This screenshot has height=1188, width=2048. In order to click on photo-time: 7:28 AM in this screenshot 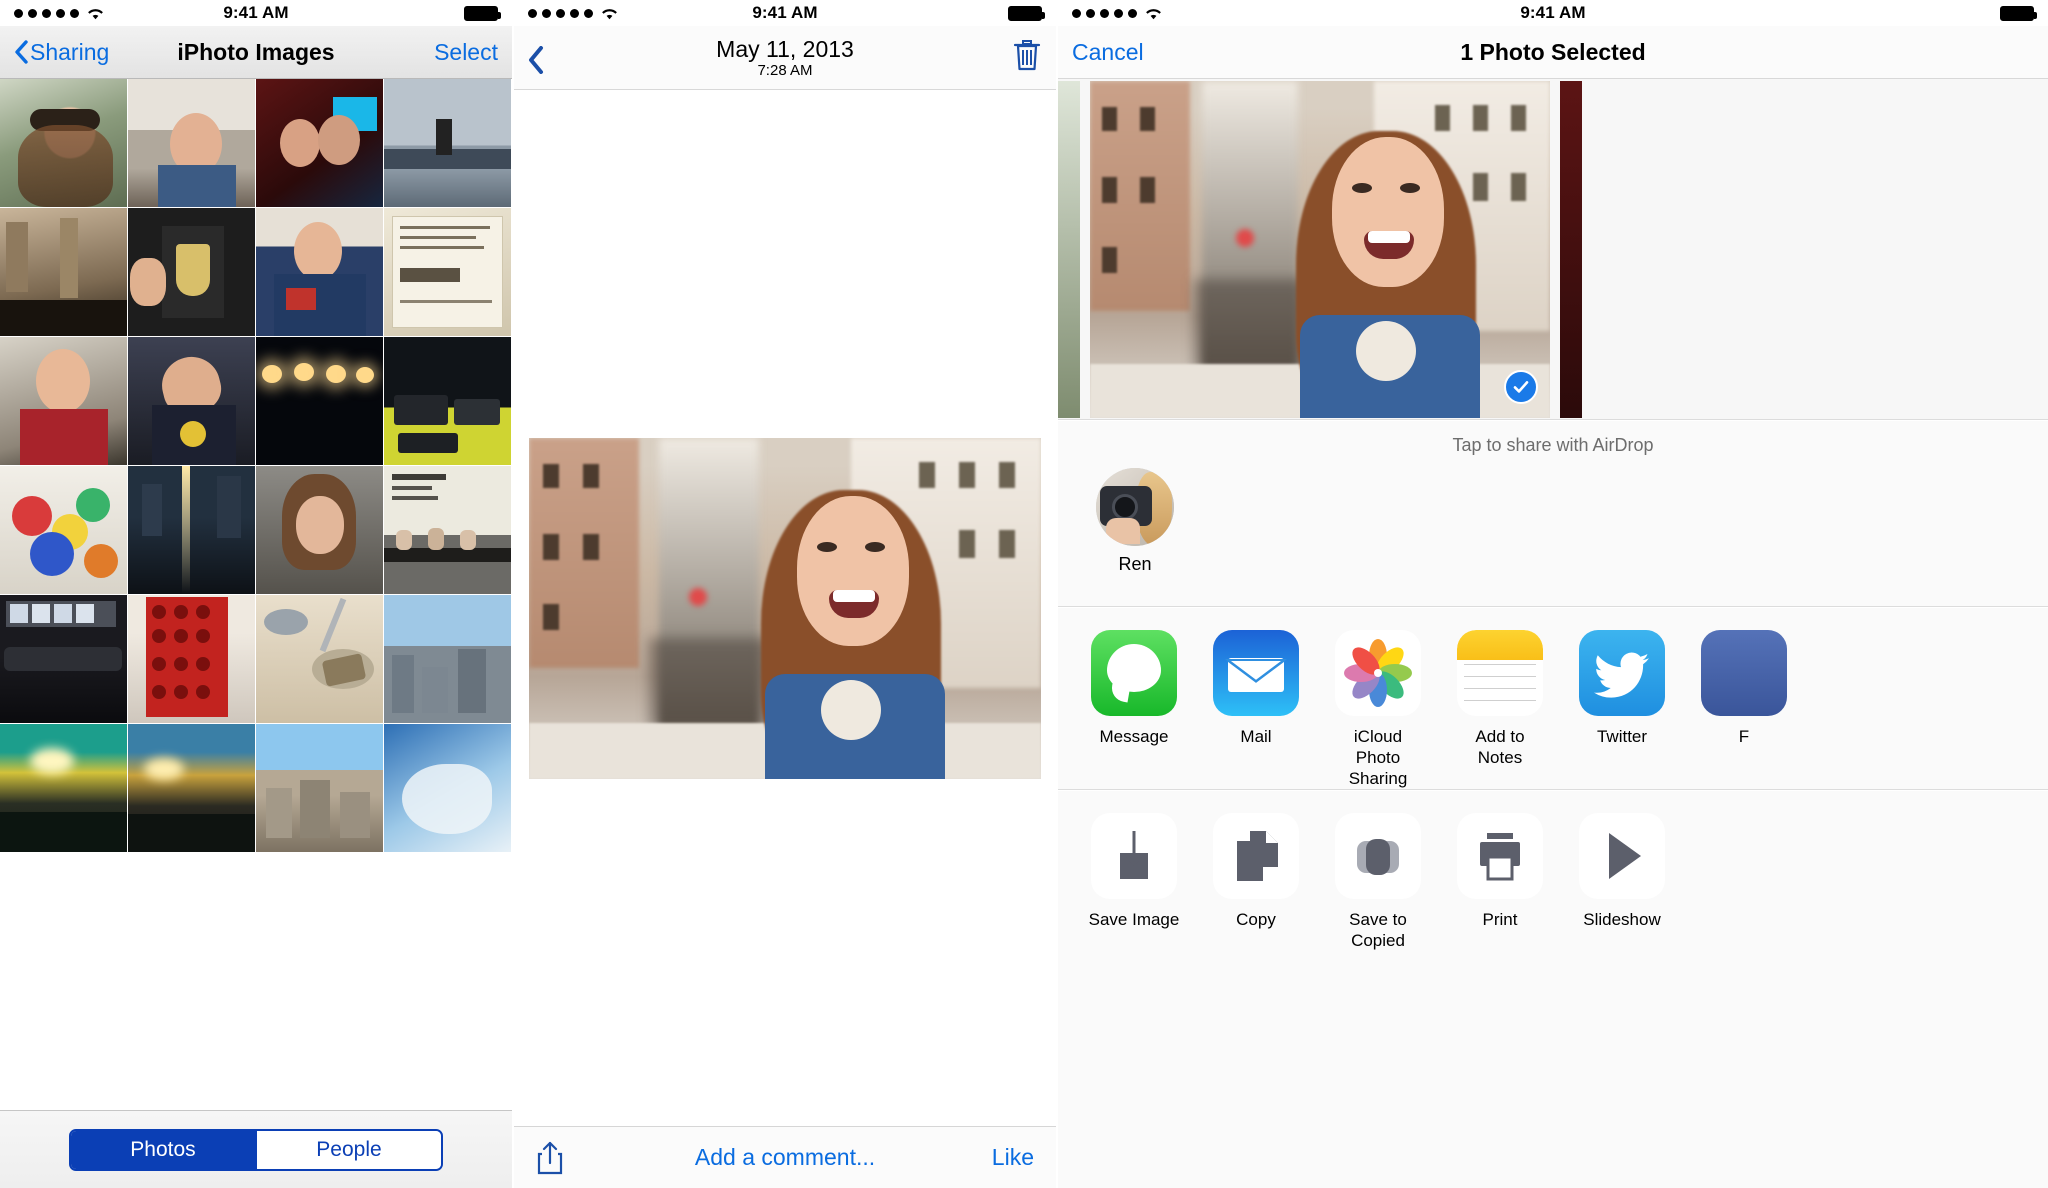, I will do `click(785, 70)`.